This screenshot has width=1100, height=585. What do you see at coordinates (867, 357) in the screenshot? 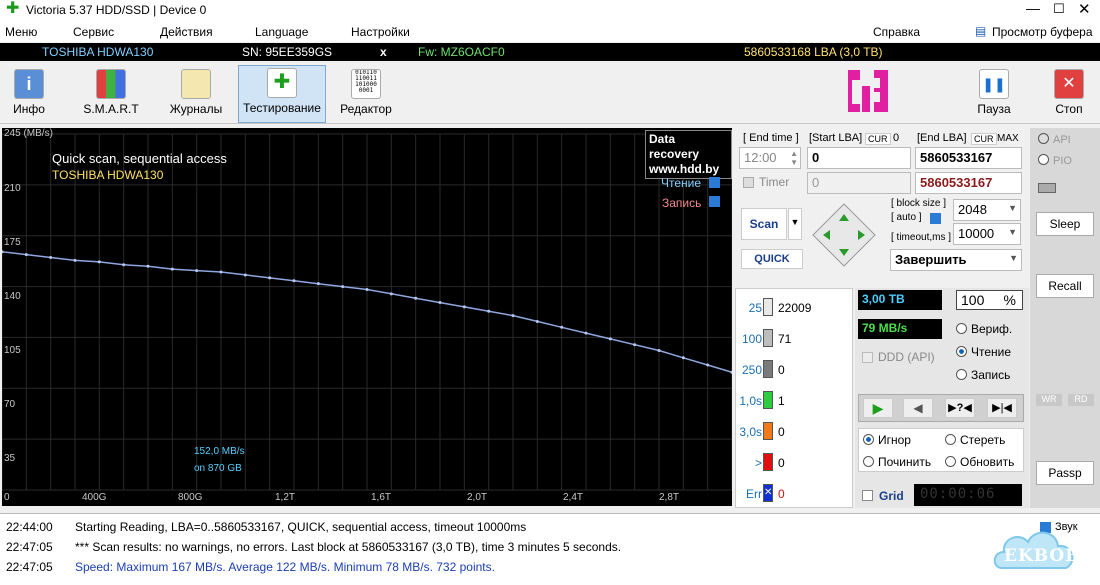
I see `ddd-checkbox` at bounding box center [867, 357].